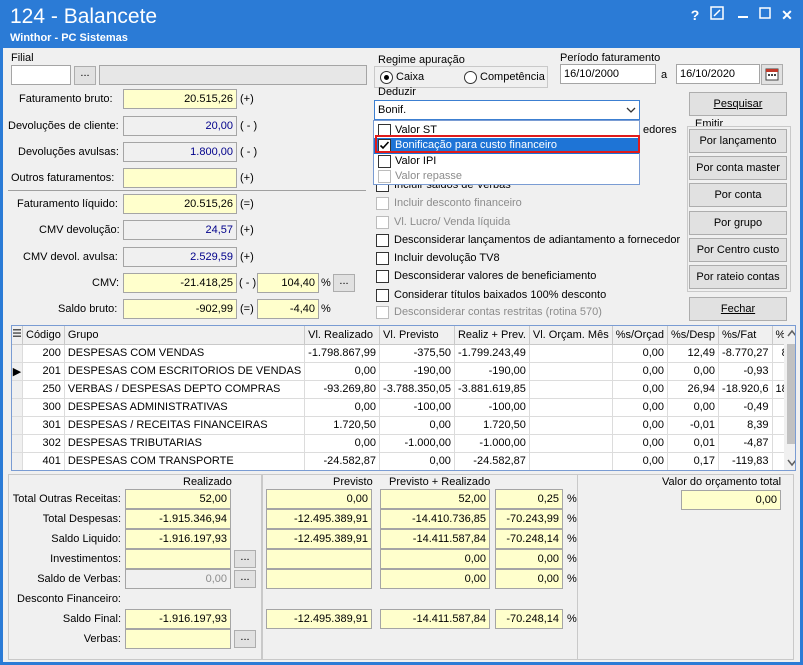 This screenshot has width=803, height=665. I want to click on col-realiz-prev: Realiz + Prev., so click(492, 335).